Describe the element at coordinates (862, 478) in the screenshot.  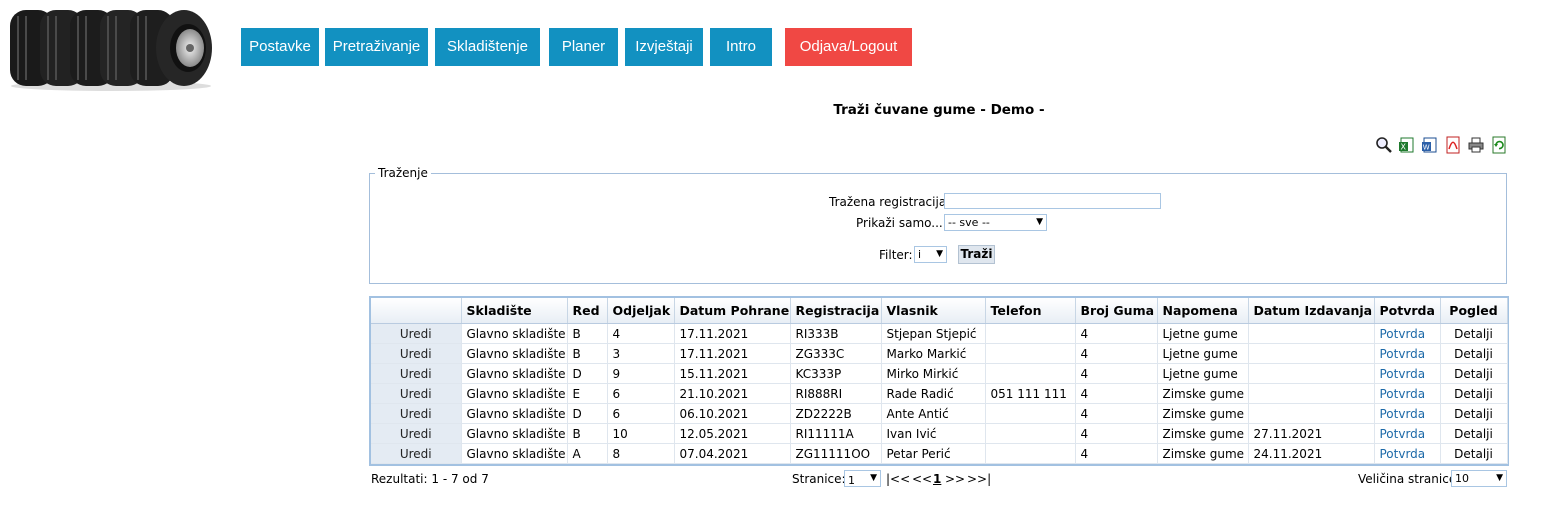
I see `page-select: 1 ▼` at that location.